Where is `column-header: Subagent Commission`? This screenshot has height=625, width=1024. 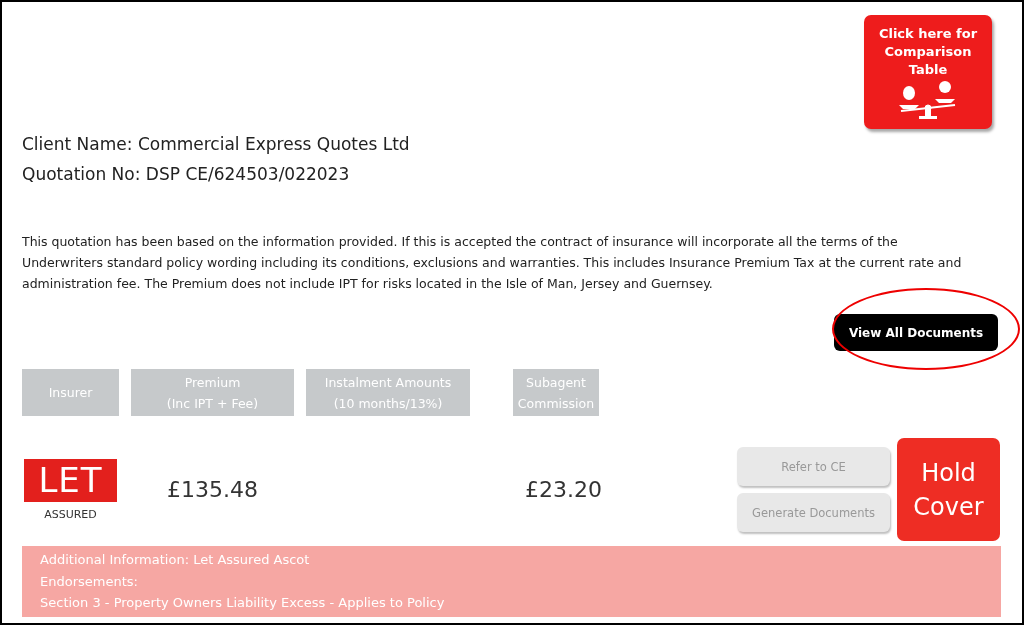 column-header: Subagent Commission is located at coordinates (556, 392).